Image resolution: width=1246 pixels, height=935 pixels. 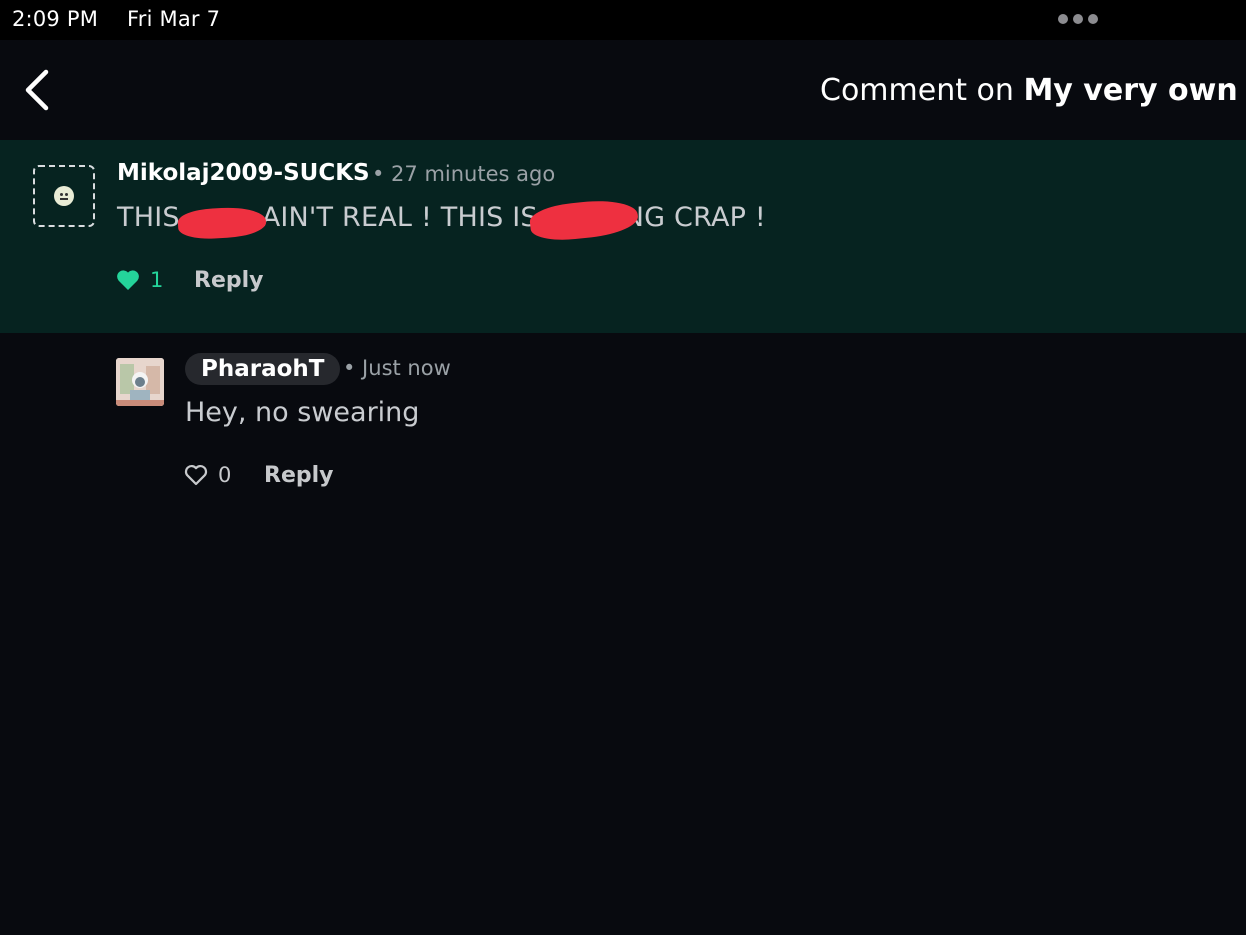 What do you see at coordinates (157, 280) in the screenshot?
I see `like-count: 1` at bounding box center [157, 280].